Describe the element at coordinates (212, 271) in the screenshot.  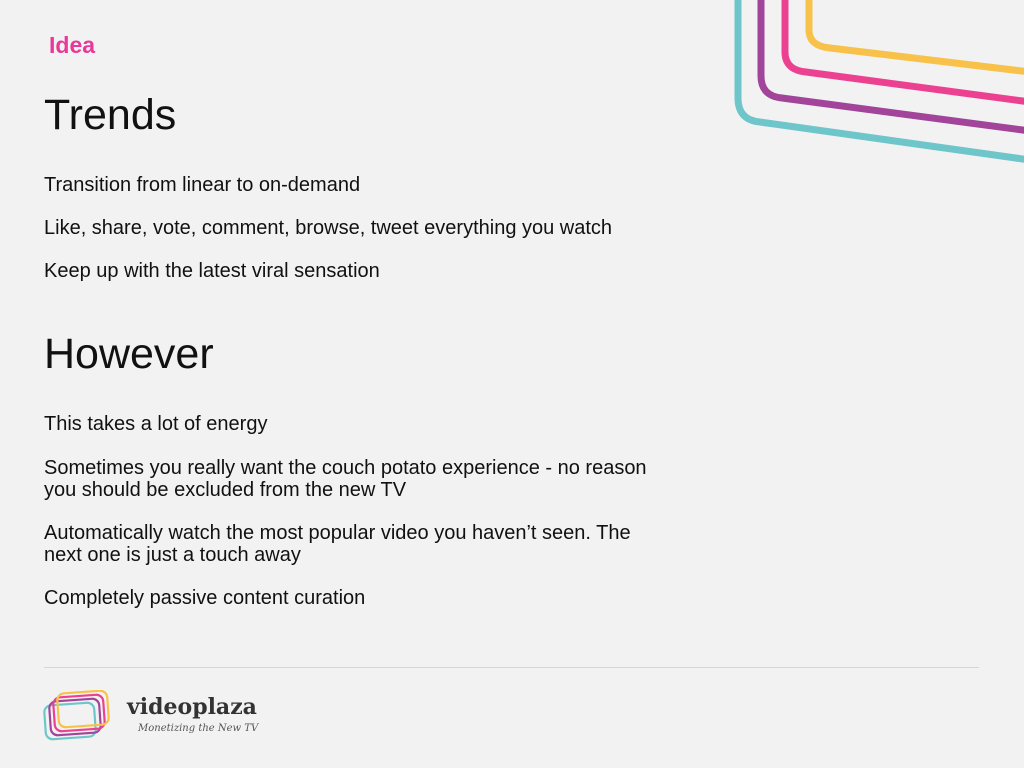
I see `trends-point: Keep up with the latest viral sensation` at that location.